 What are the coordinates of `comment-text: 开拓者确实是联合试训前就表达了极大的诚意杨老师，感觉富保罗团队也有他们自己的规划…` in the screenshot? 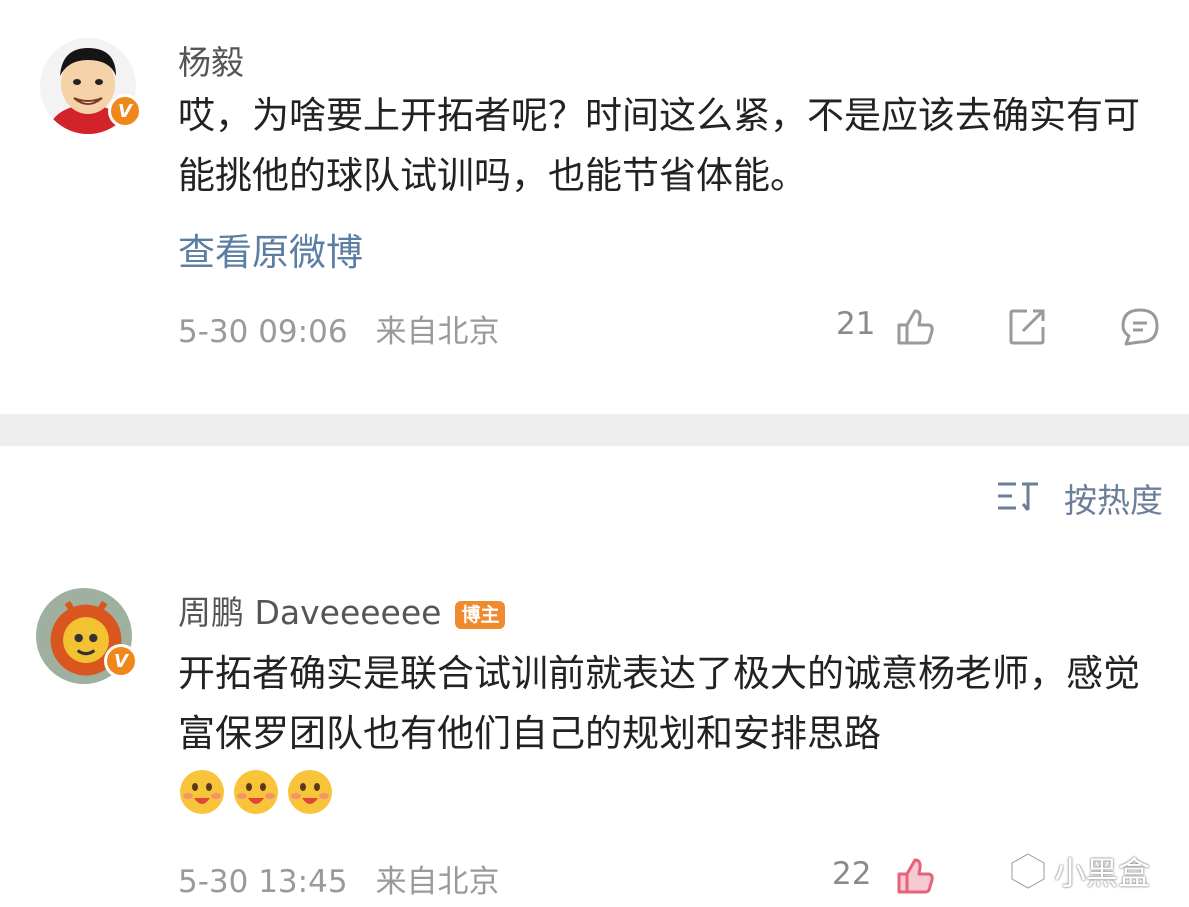 It's located at (659, 703).